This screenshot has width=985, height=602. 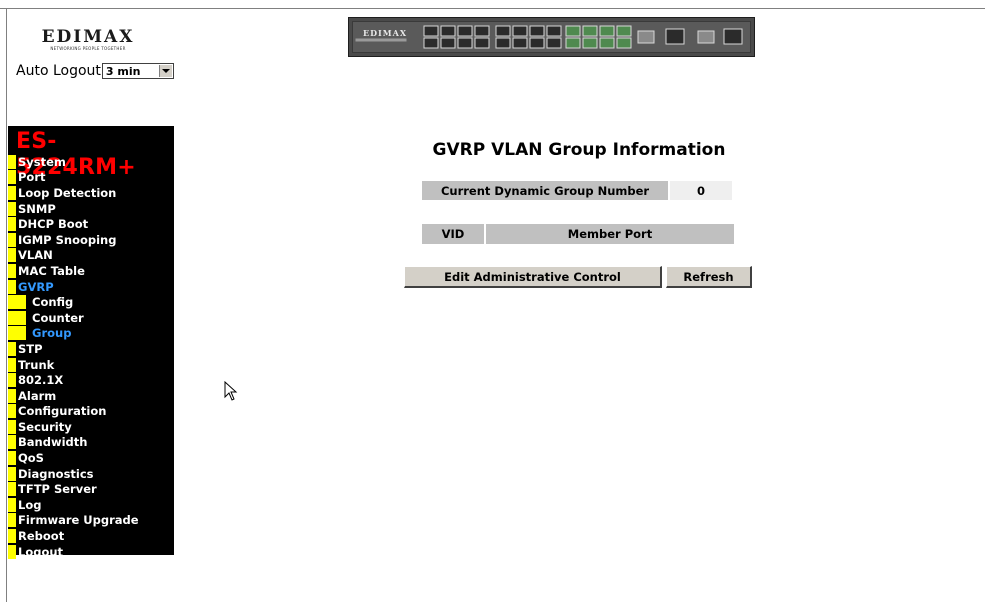 I want to click on sidebar-item-firmware-upgrade: Firmware Upgrade, so click(x=91, y=521).